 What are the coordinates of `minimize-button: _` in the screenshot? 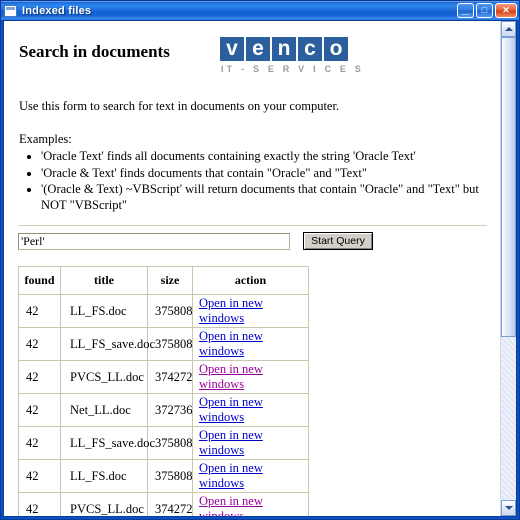 It's located at (465, 9).